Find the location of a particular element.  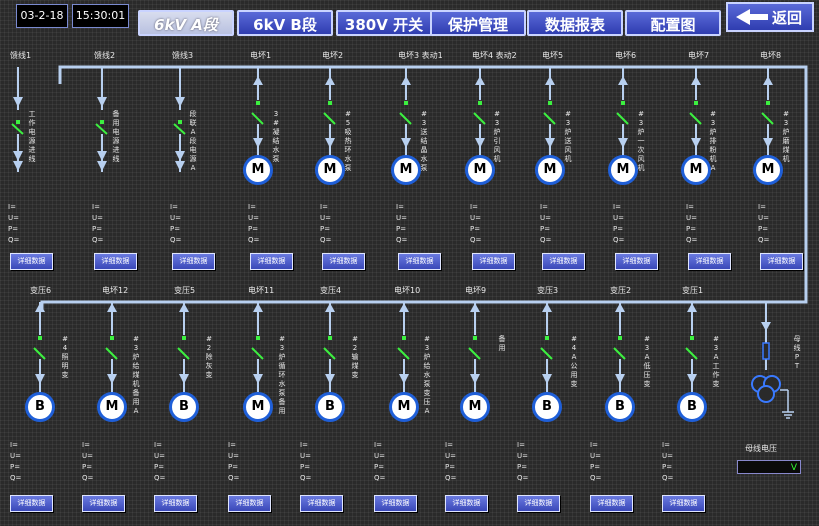

tab-0: 6kV A段 is located at coordinates (186, 23).